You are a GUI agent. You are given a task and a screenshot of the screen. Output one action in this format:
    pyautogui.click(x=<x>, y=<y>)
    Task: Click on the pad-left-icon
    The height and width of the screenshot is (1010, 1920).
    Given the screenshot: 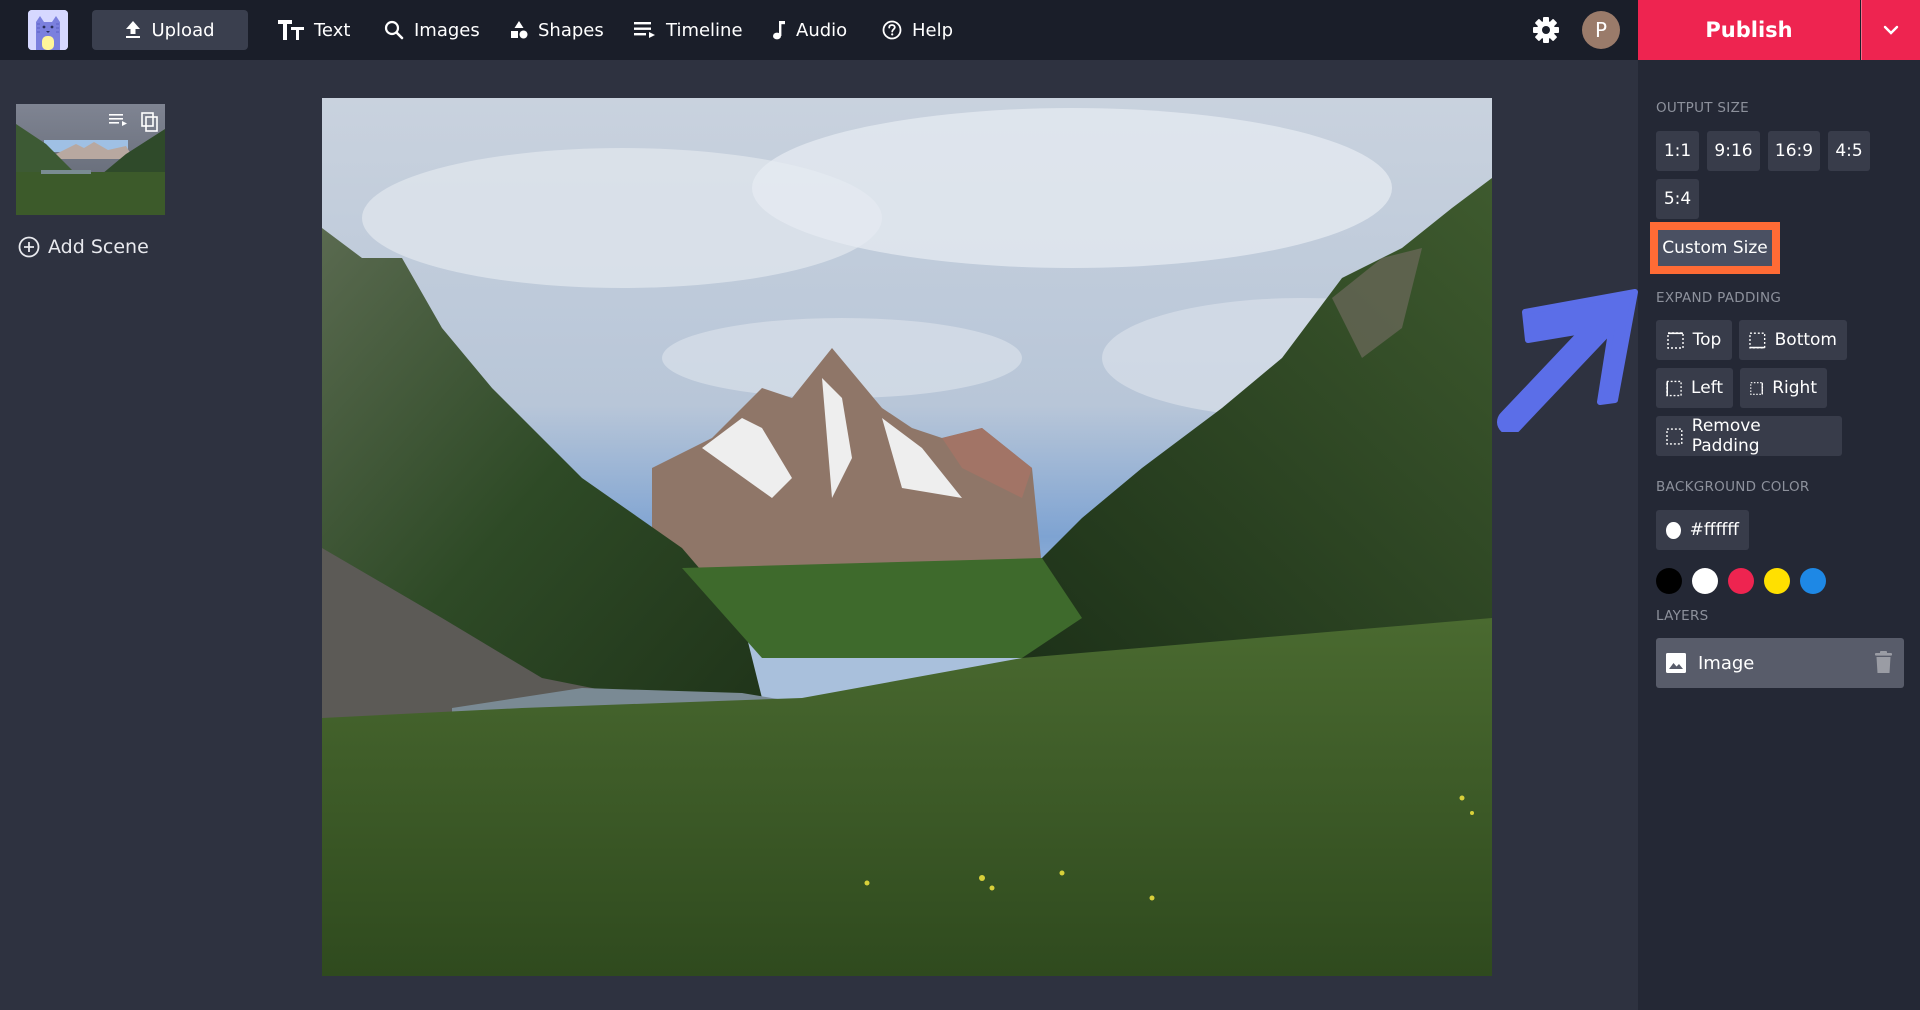 What is the action you would take?
    pyautogui.click(x=1674, y=388)
    